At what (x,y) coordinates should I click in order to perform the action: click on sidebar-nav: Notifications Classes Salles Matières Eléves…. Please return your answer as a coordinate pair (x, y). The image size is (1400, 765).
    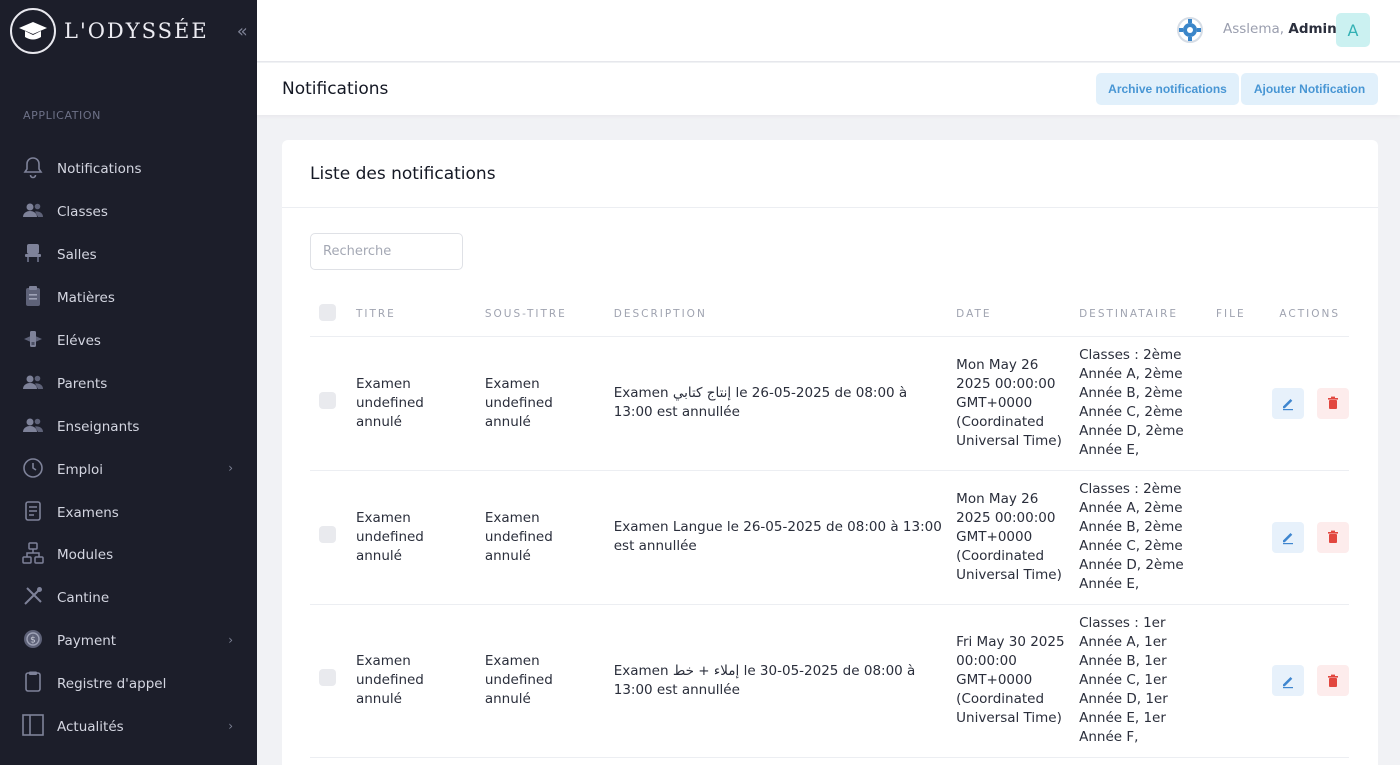
    Looking at the image, I should click on (128, 448).